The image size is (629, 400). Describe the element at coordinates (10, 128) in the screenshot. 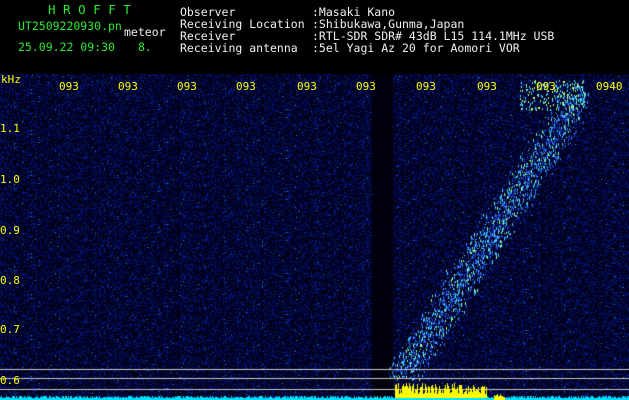

I see `y-tick-1.1: 1.1` at that location.